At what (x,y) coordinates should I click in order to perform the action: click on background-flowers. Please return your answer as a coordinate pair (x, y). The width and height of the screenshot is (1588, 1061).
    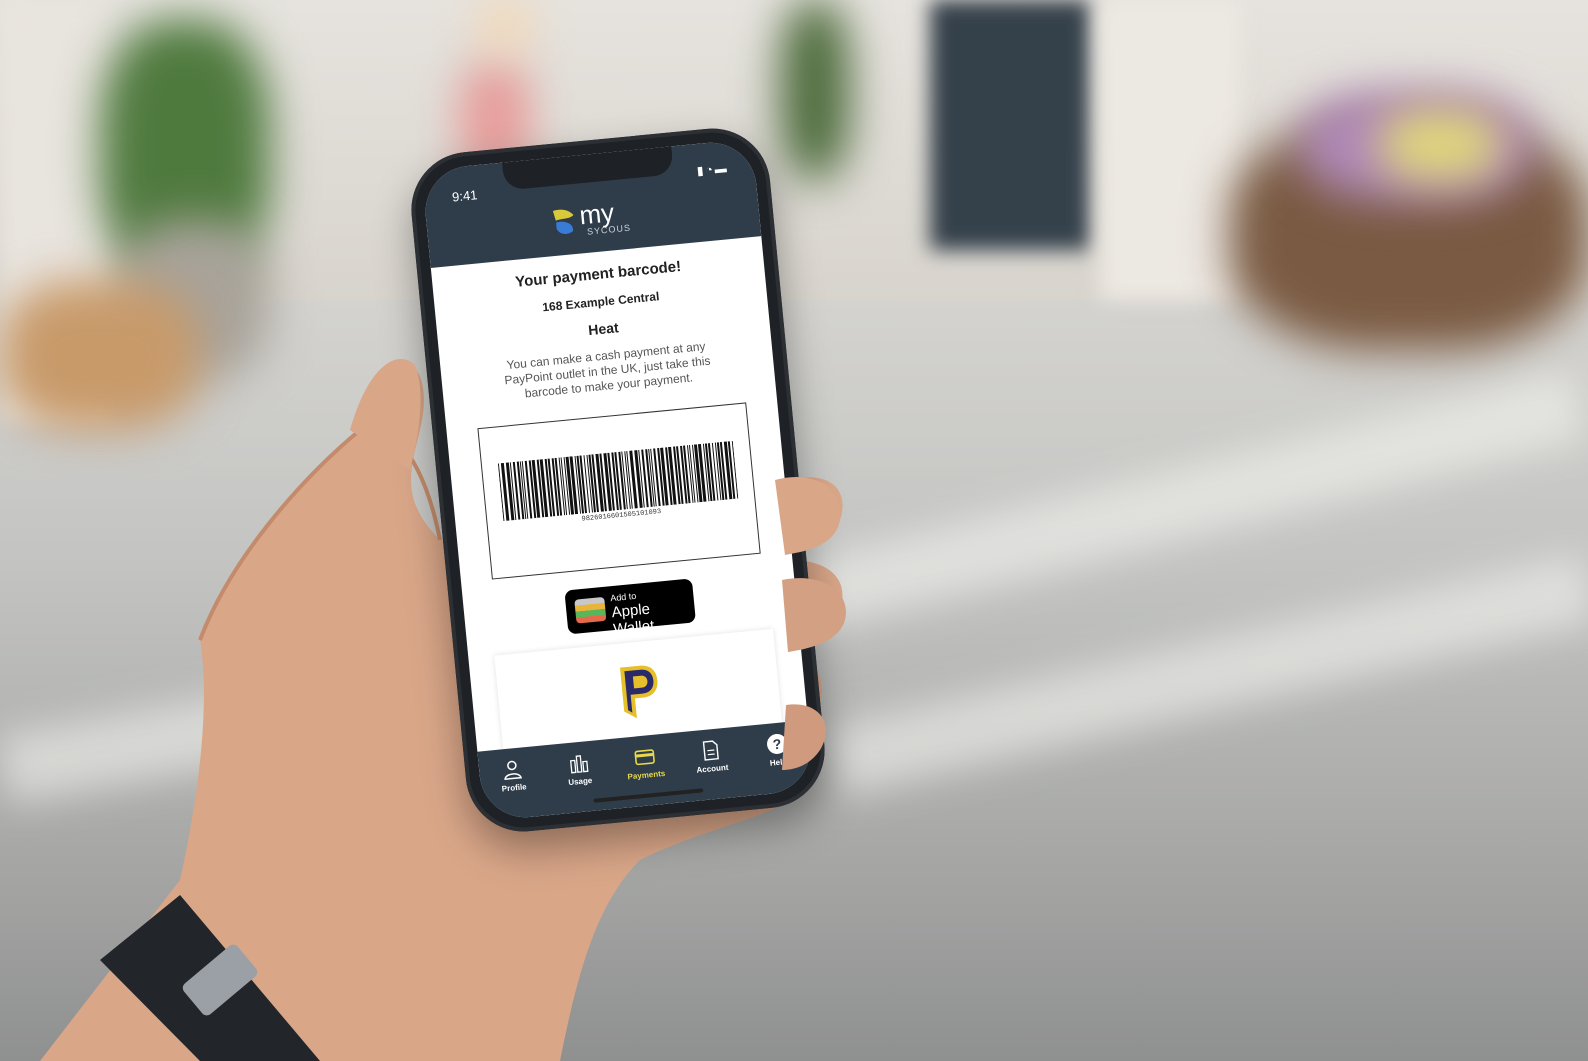
    Looking at the image, I should click on (1440, 145).